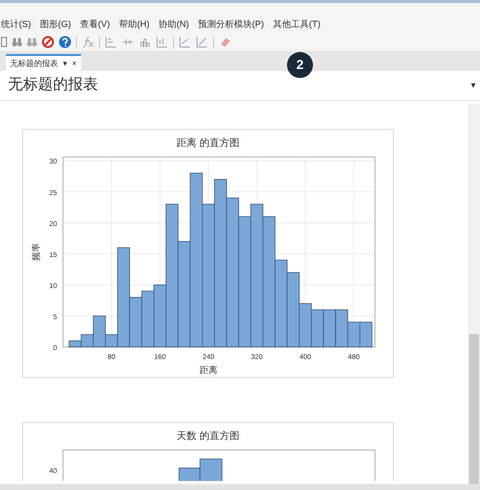  What do you see at coordinates (95, 25) in the screenshot?
I see `menu-item: 查看(V)` at bounding box center [95, 25].